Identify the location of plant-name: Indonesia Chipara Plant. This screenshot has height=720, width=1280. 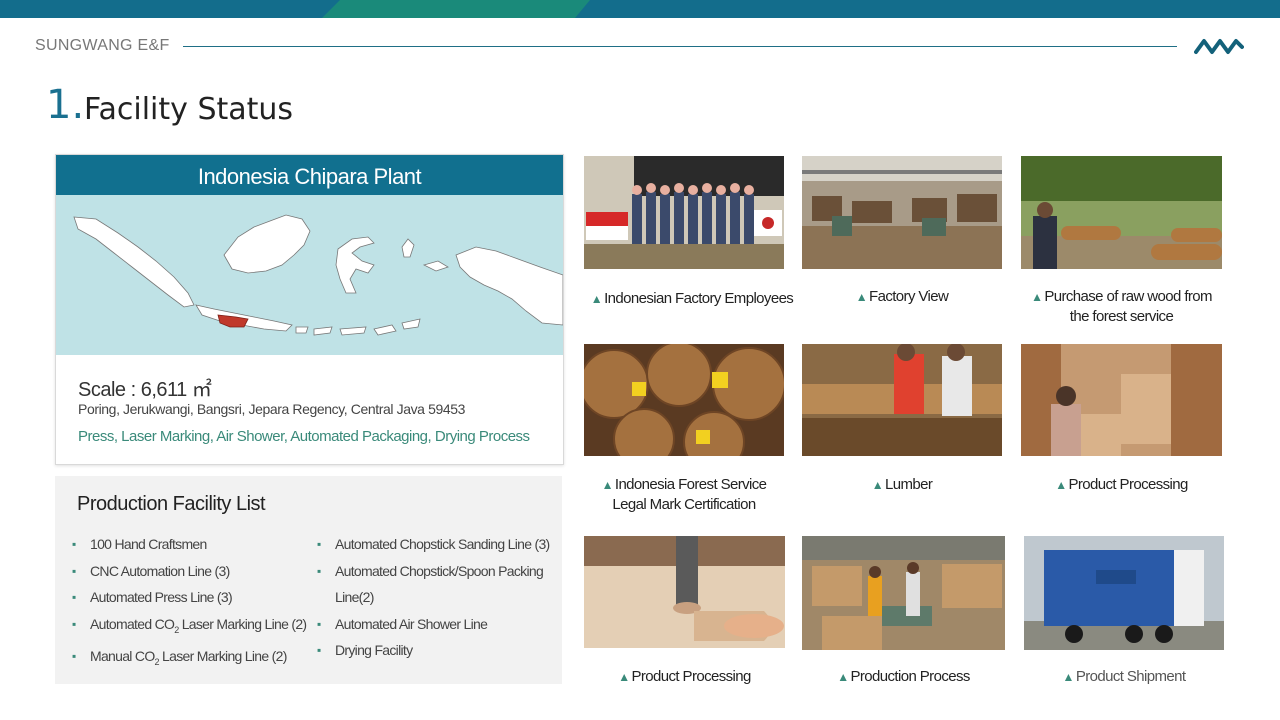
(309, 175).